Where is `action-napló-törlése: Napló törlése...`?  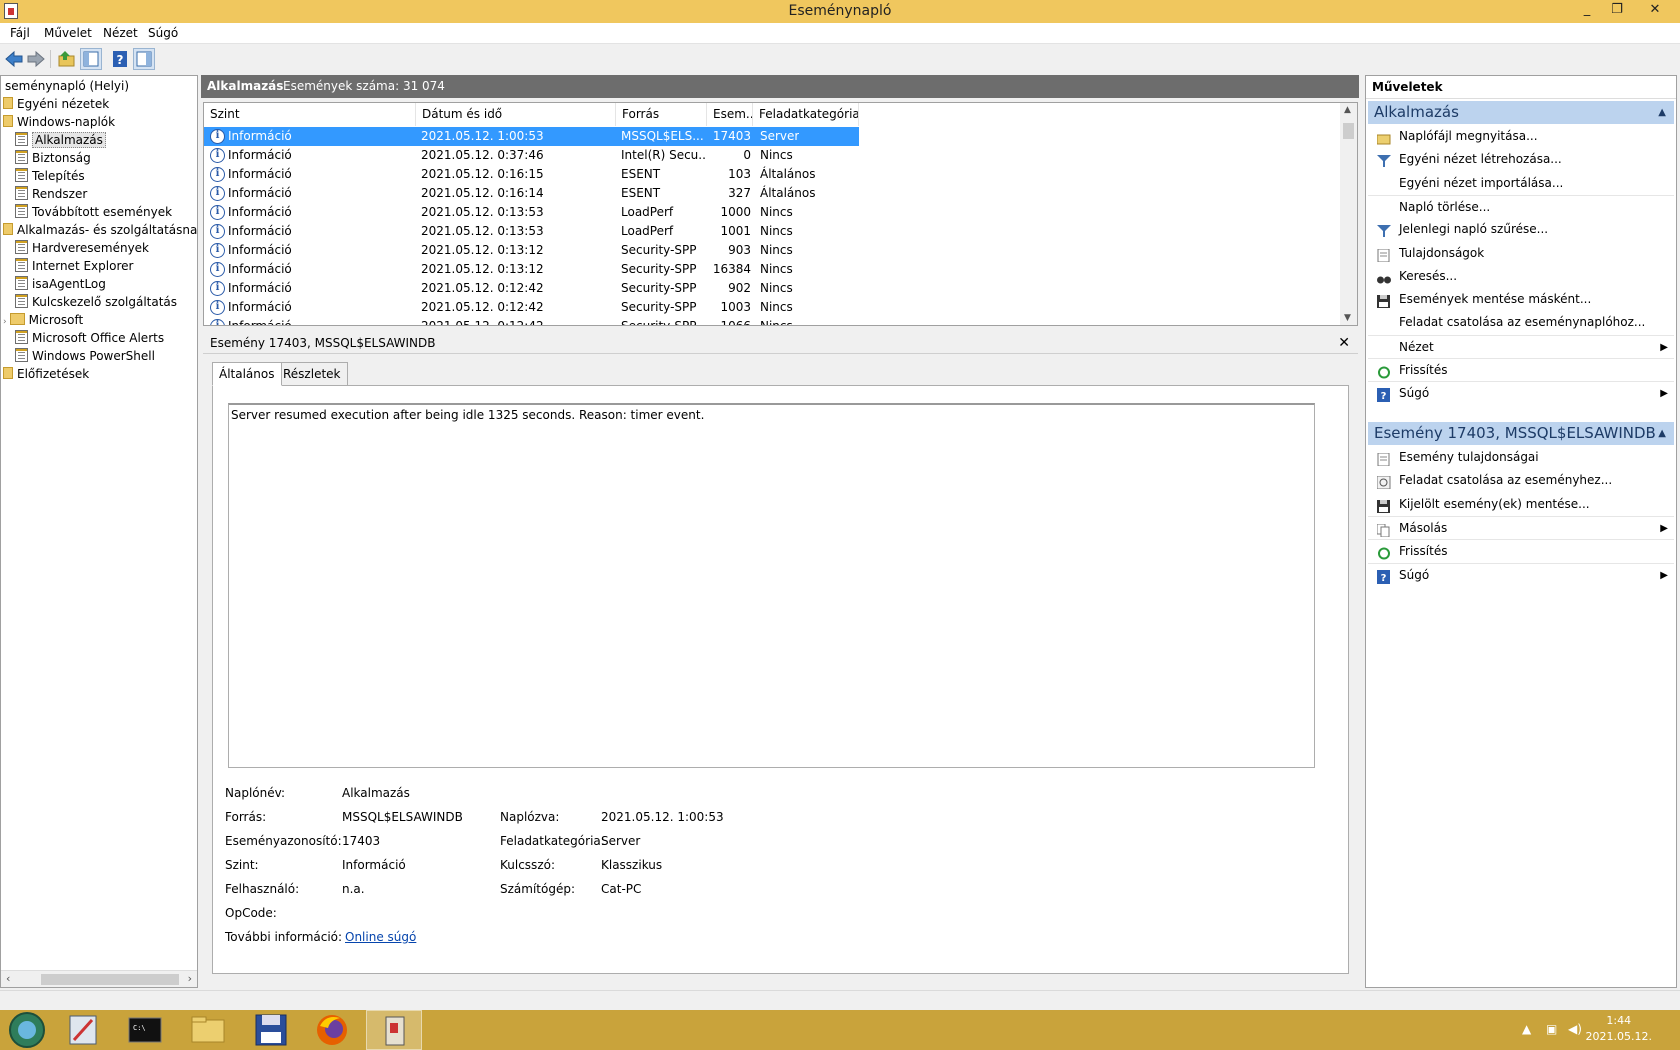 action-napló-törlése: Napló törlése... is located at coordinates (1521, 206).